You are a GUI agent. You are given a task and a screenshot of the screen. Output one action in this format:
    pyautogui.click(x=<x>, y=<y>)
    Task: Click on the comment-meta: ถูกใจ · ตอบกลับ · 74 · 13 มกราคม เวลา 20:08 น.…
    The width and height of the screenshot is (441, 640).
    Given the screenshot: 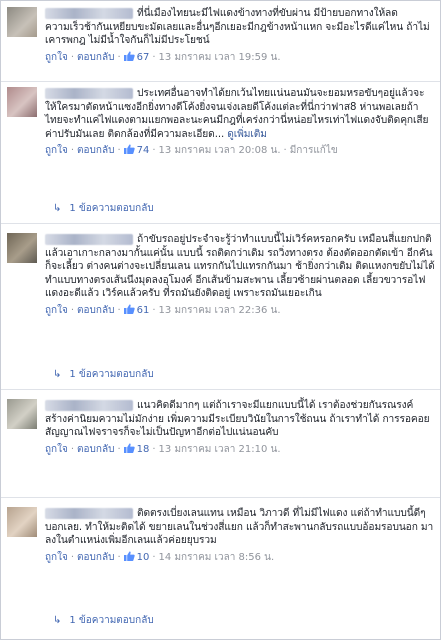 What is the action you would take?
    pyautogui.click(x=191, y=150)
    